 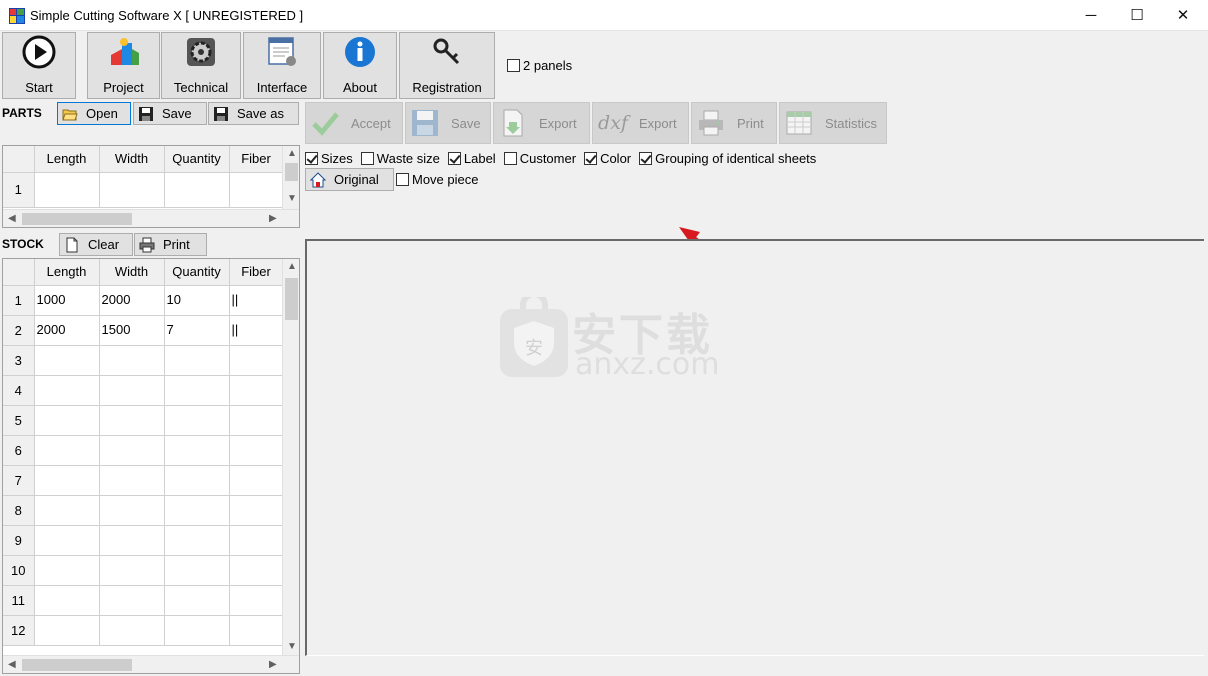 I want to click on row-header: 11, so click(x=19, y=600).